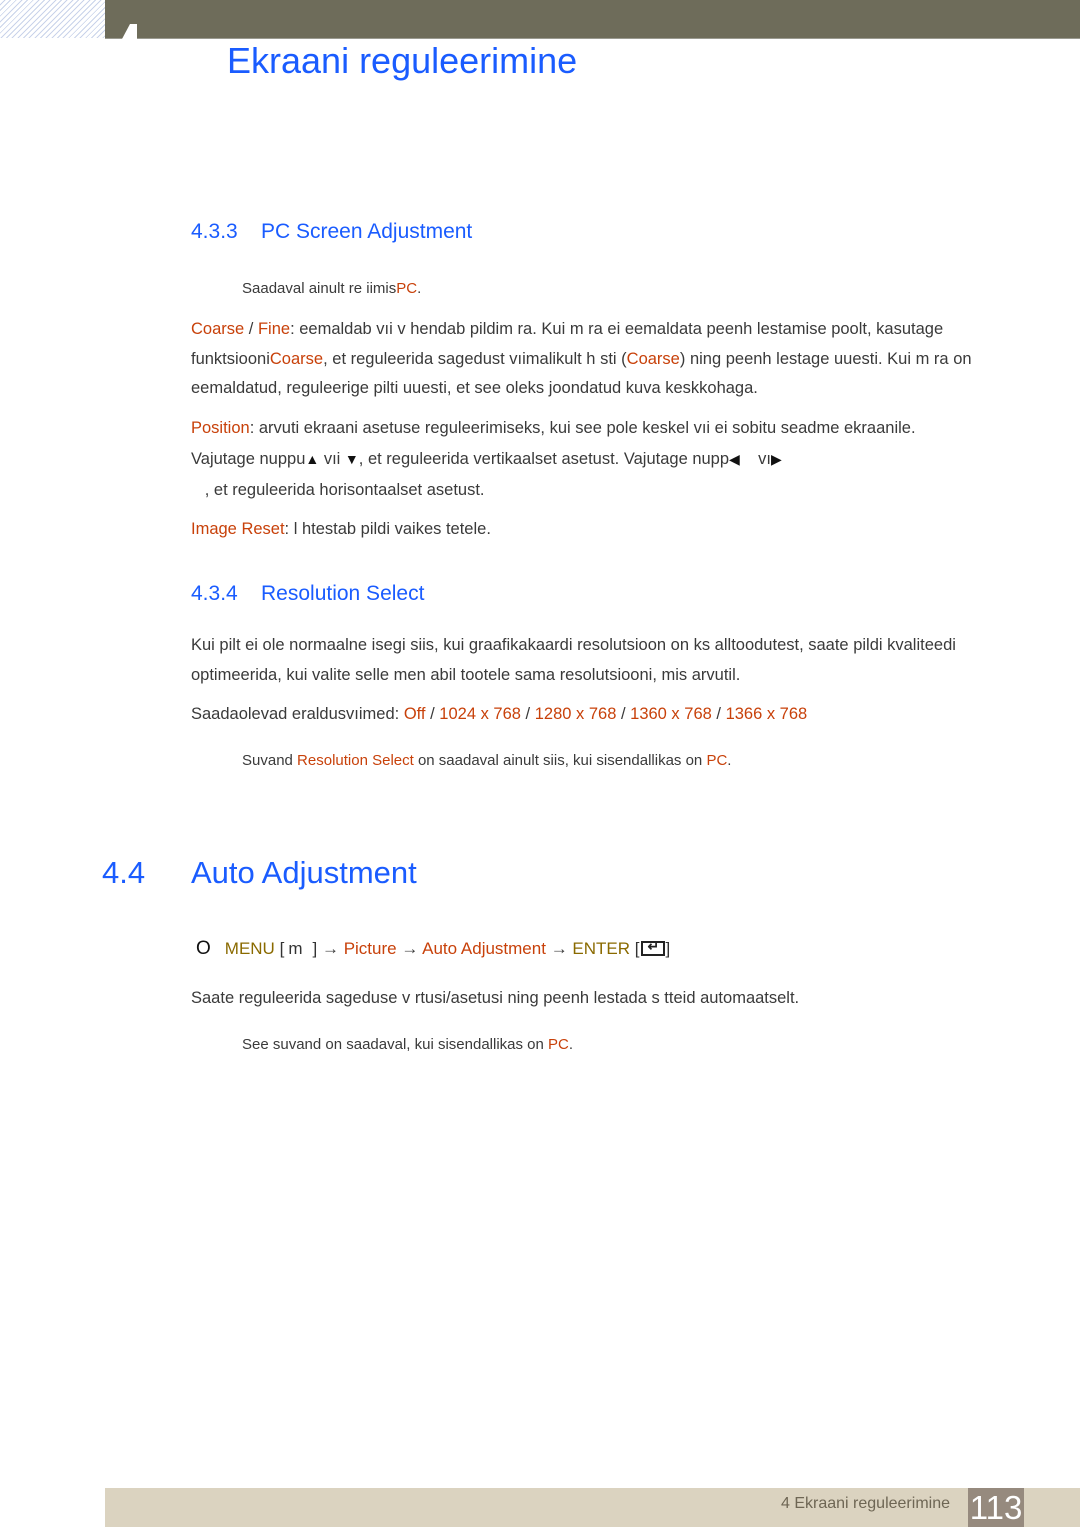 The image size is (1080, 1527). I want to click on chapter-number-glyph, so click(140, 31).